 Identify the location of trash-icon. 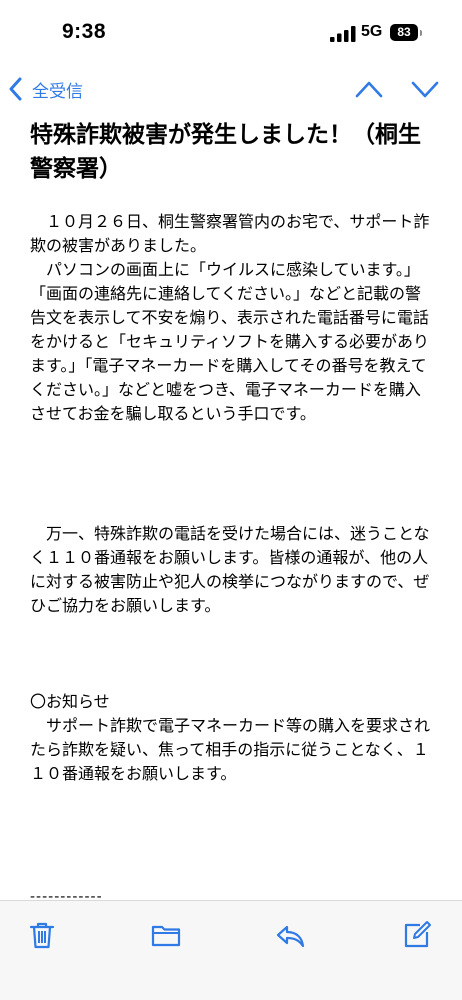
(42, 935).